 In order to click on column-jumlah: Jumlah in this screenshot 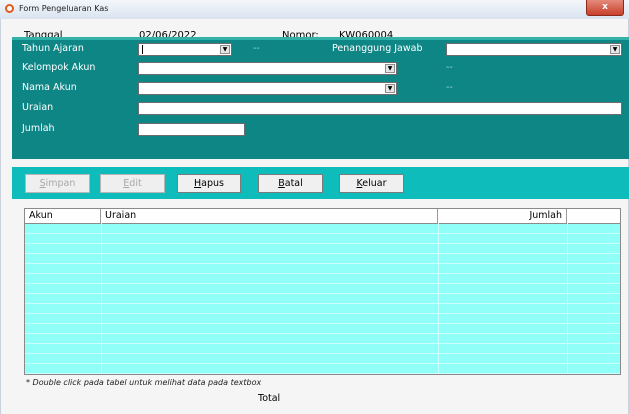, I will do `click(502, 216)`.